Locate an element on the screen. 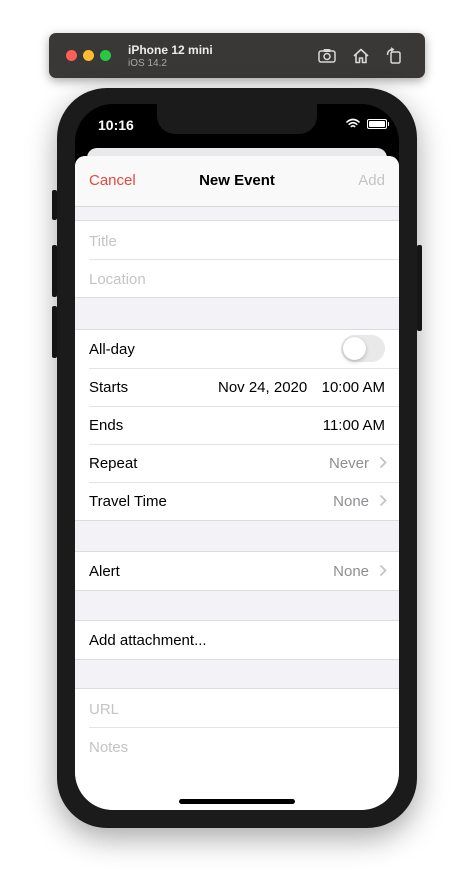 This screenshot has height=892, width=474. screenshot-icon is located at coordinates (327, 56).